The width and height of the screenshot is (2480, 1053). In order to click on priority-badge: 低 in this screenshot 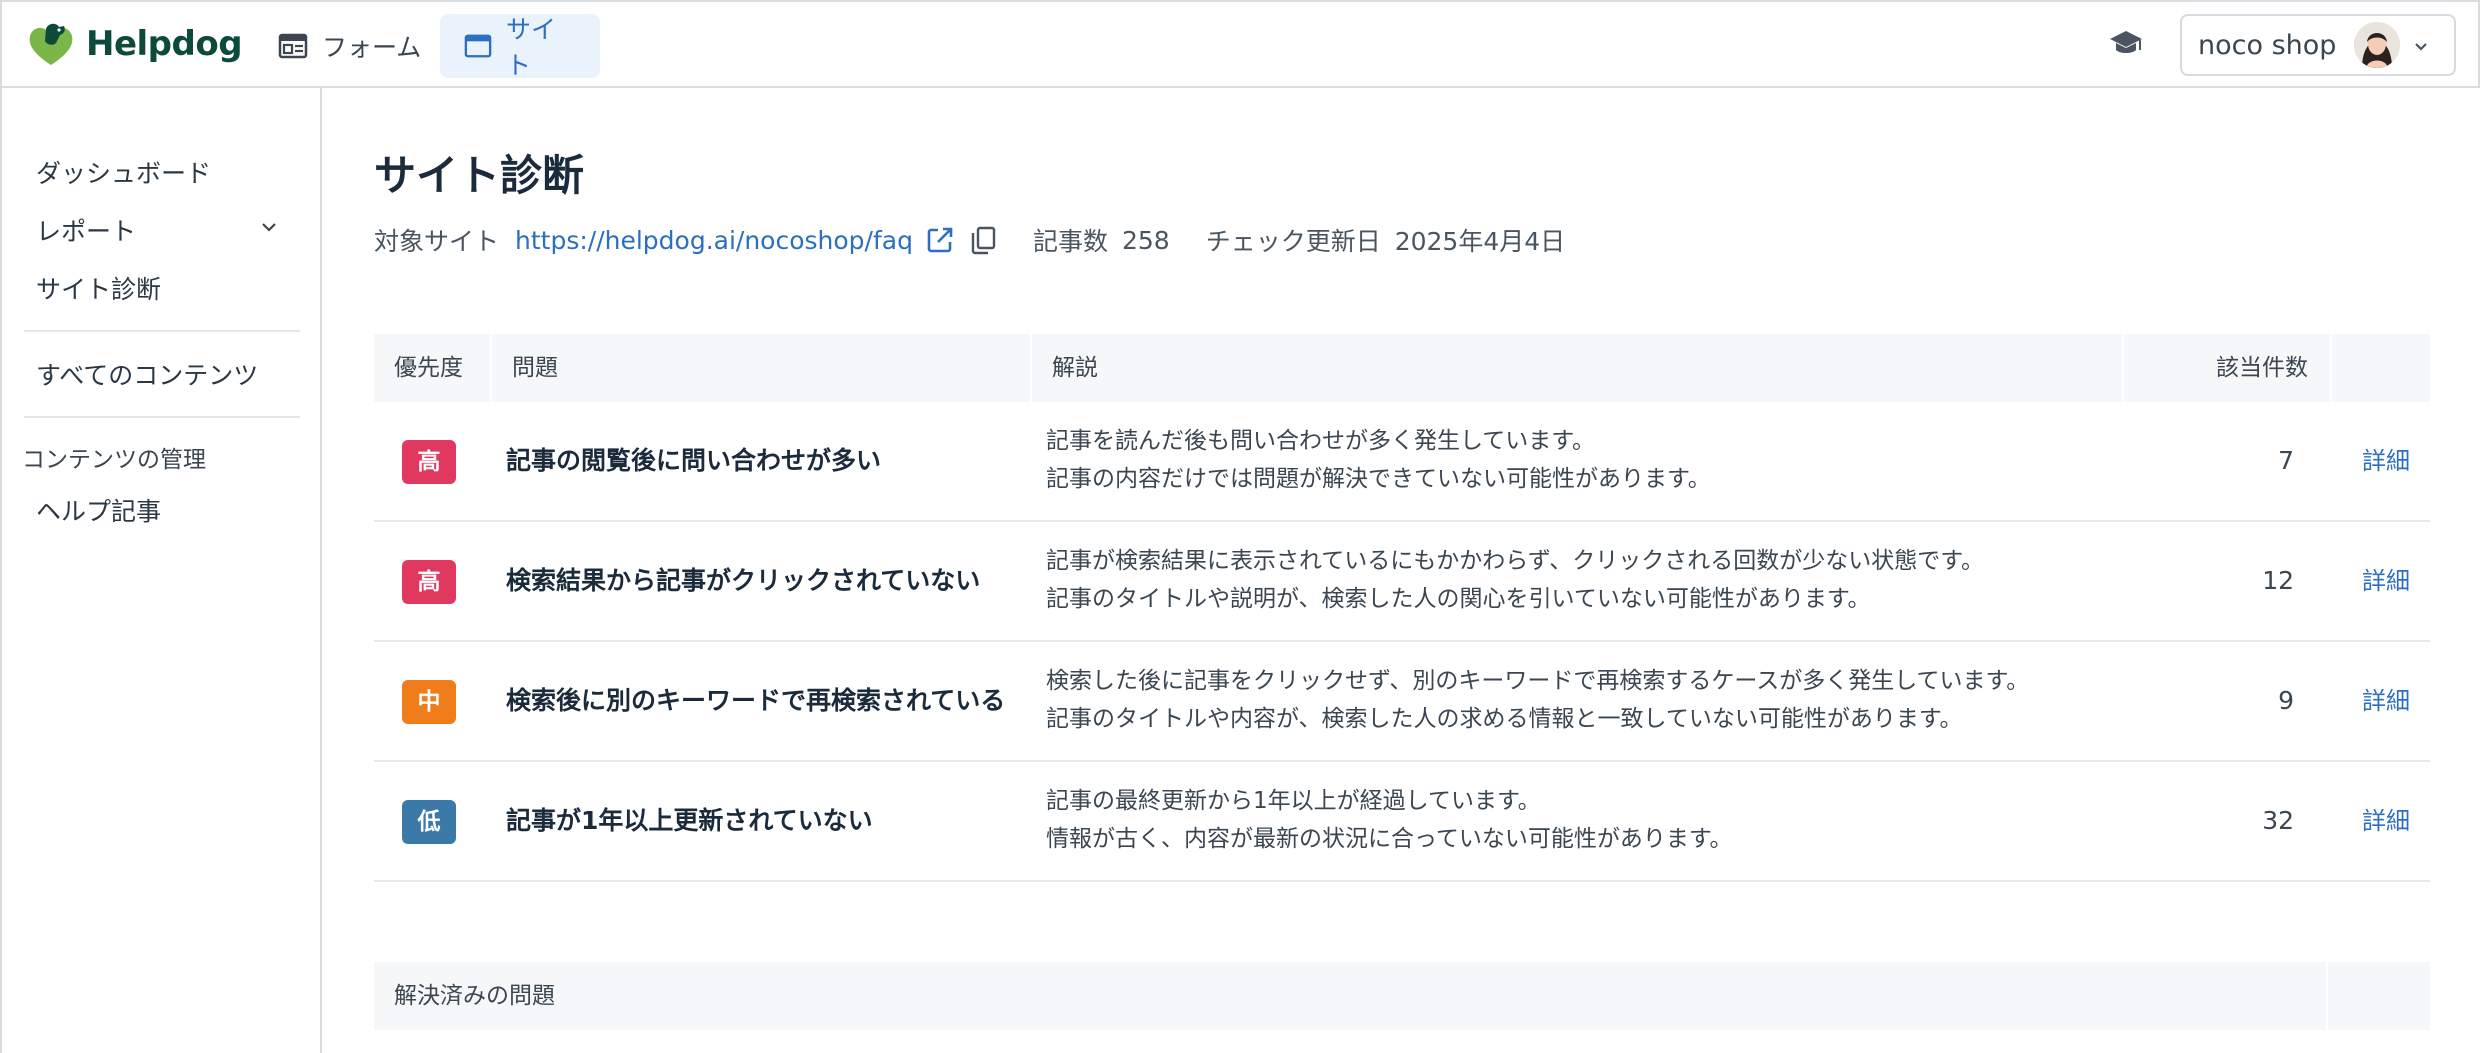, I will do `click(429, 822)`.